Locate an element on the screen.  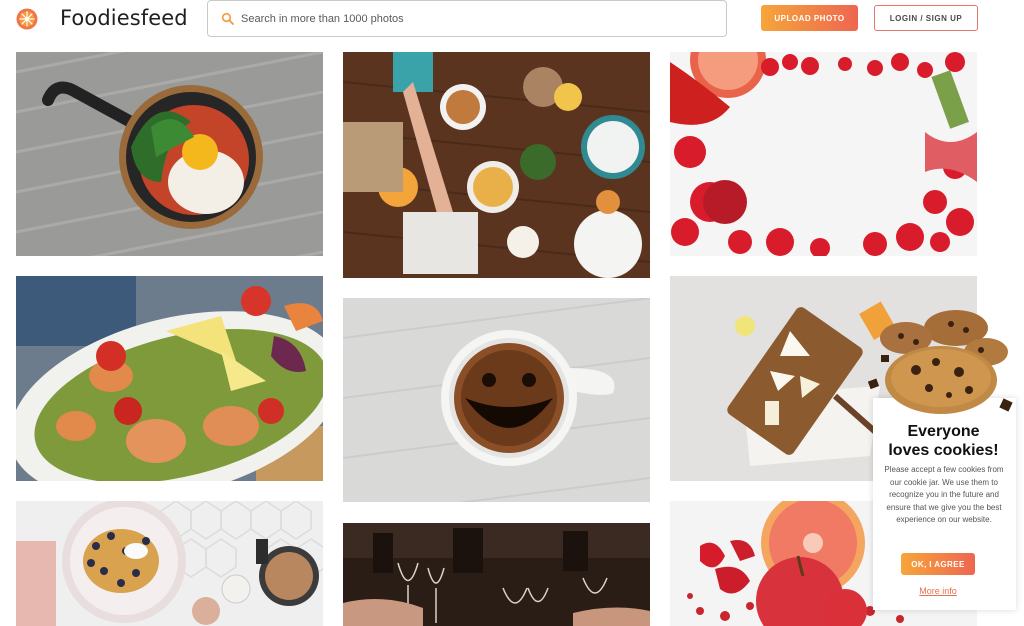
photo-tile-wine-toast is located at coordinates (496, 574).